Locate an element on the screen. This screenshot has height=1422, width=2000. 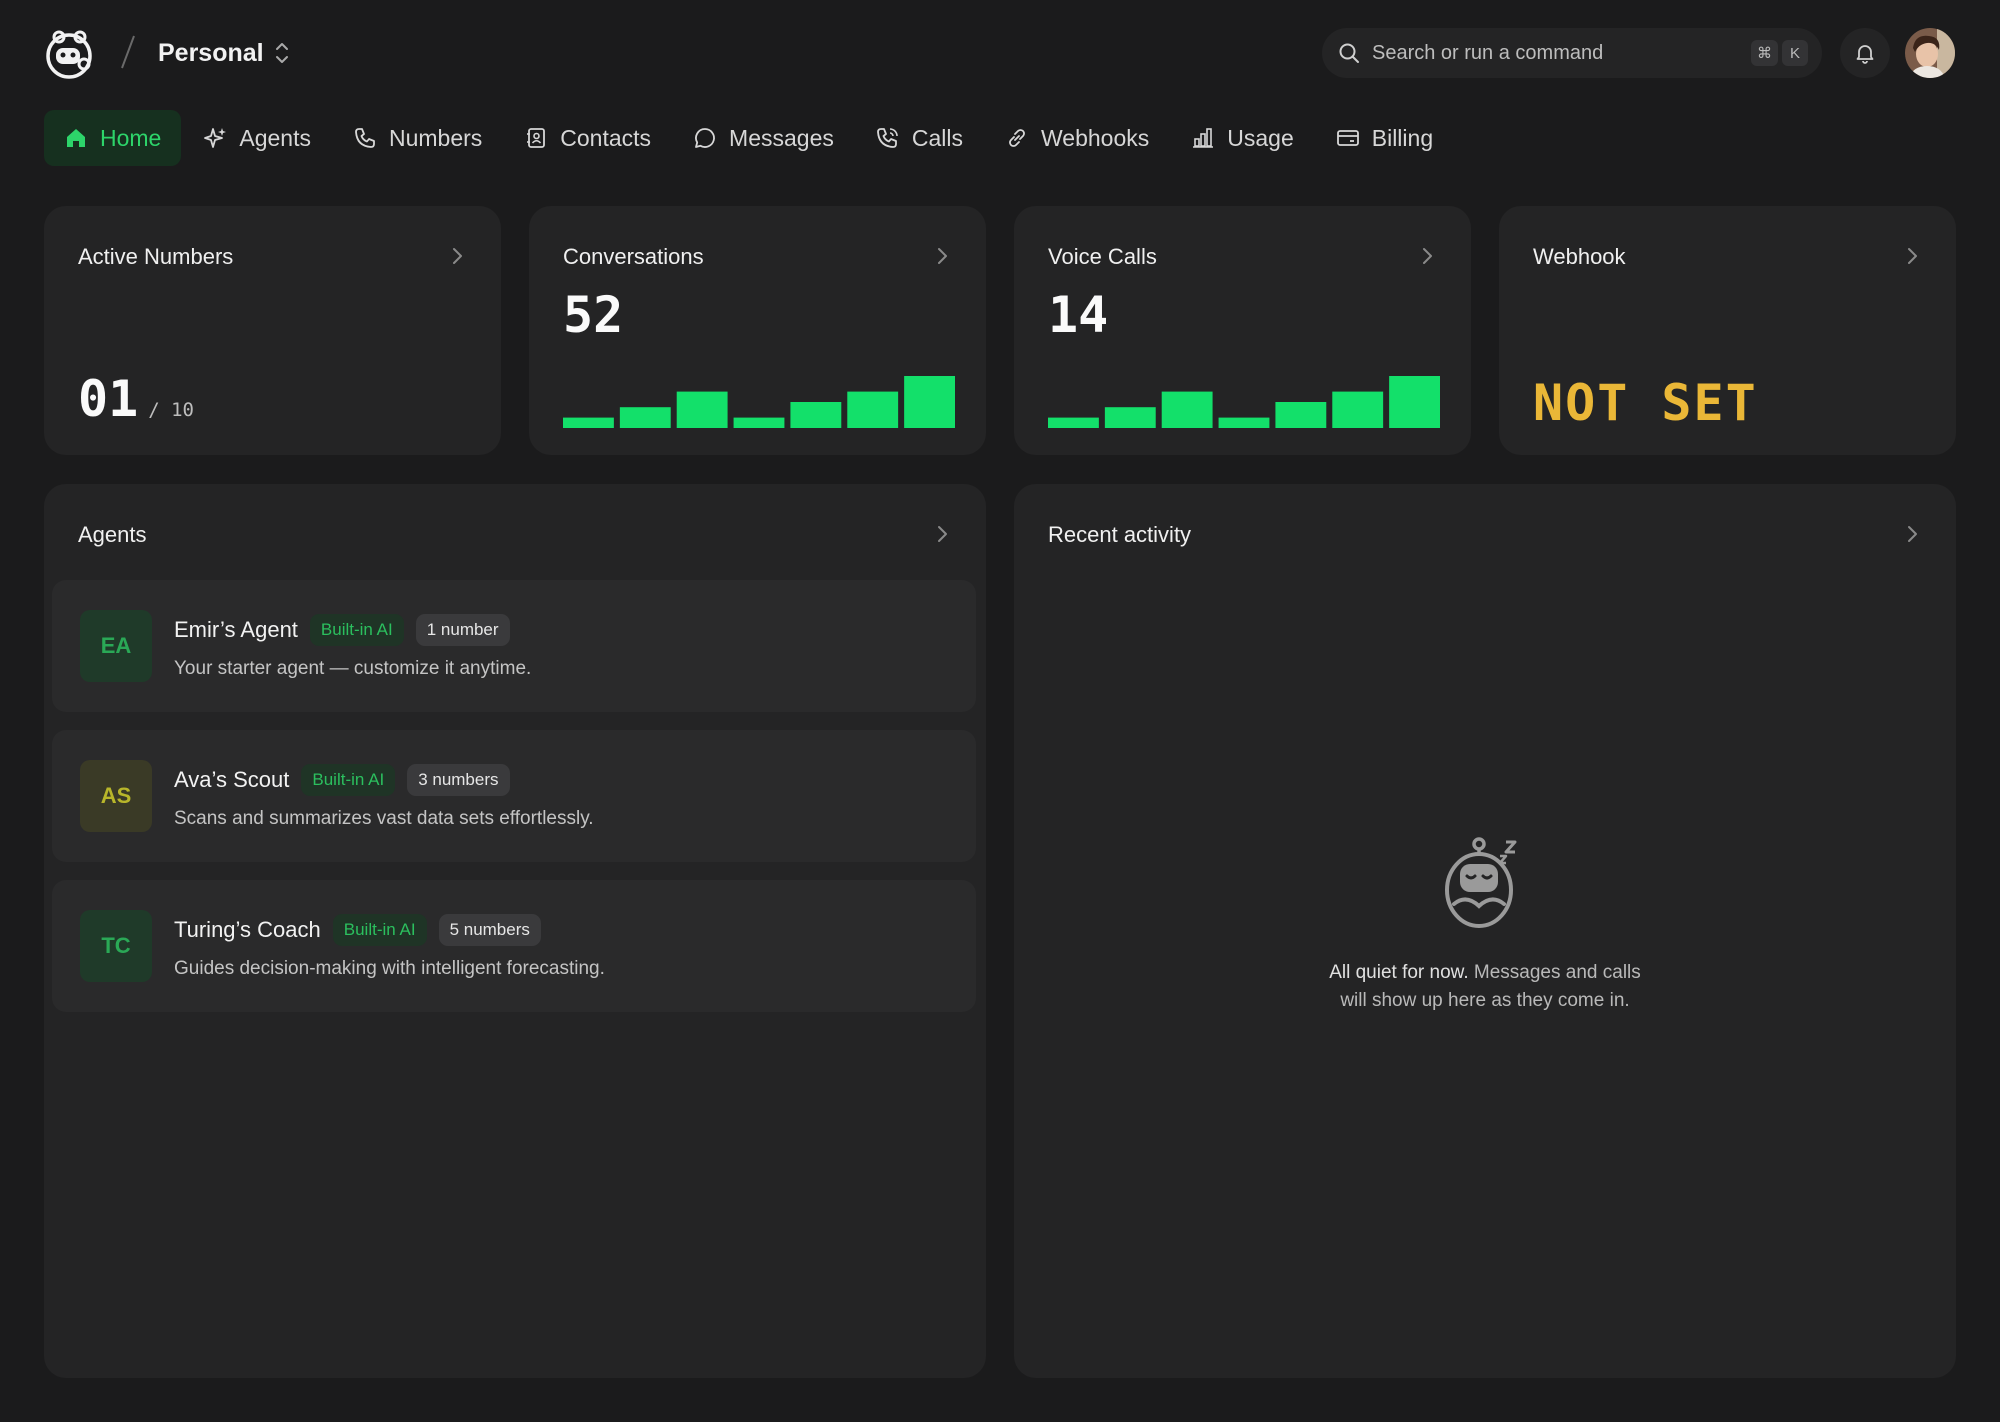
search-input is located at coordinates (1561, 53).